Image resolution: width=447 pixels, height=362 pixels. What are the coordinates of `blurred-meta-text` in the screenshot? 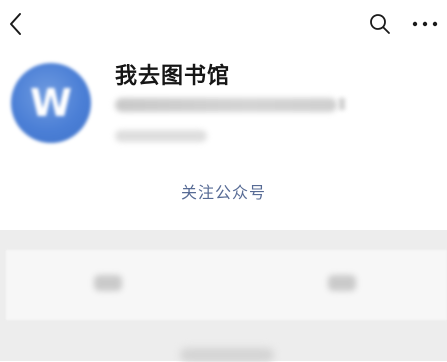 It's located at (161, 136).